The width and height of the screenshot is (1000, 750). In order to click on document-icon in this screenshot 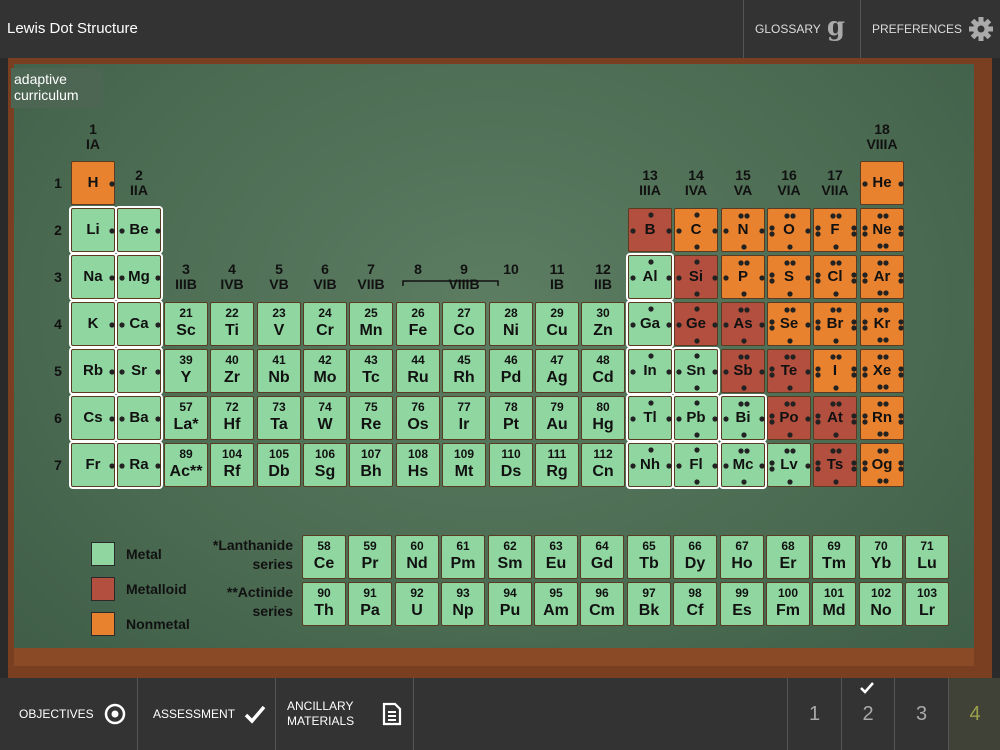, I will do `click(392, 714)`.